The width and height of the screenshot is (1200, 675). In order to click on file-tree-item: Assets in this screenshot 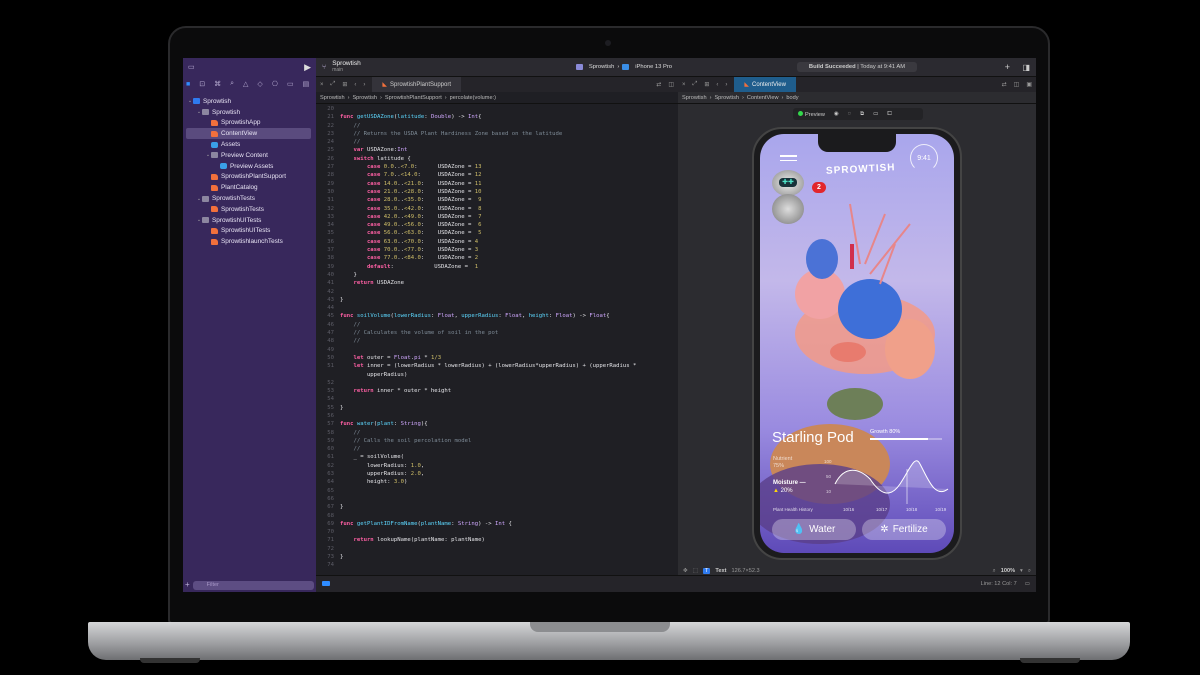, I will do `click(249, 144)`.